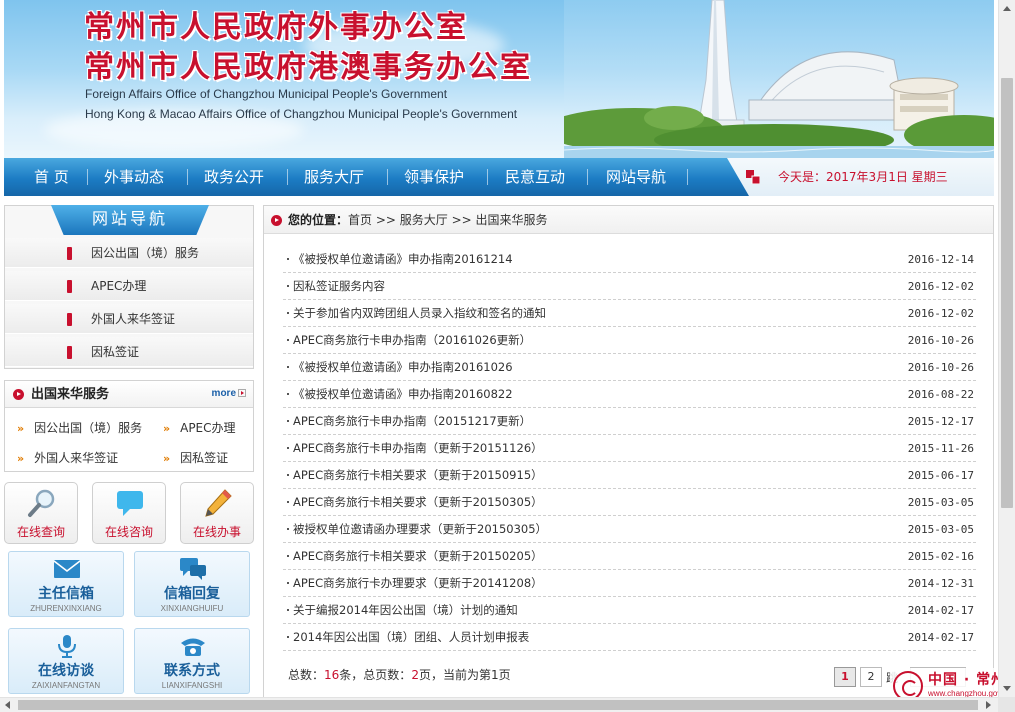 The height and width of the screenshot is (712, 1015). I want to click on pager-unit2: 页，当前为第1页, so click(464, 675).